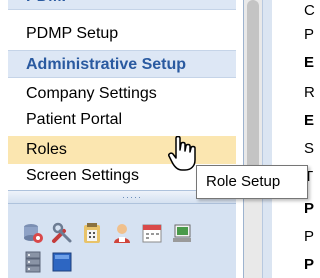 The width and height of the screenshot is (320, 278). What do you see at coordinates (33, 233) in the screenshot?
I see `database-settings-icon` at bounding box center [33, 233].